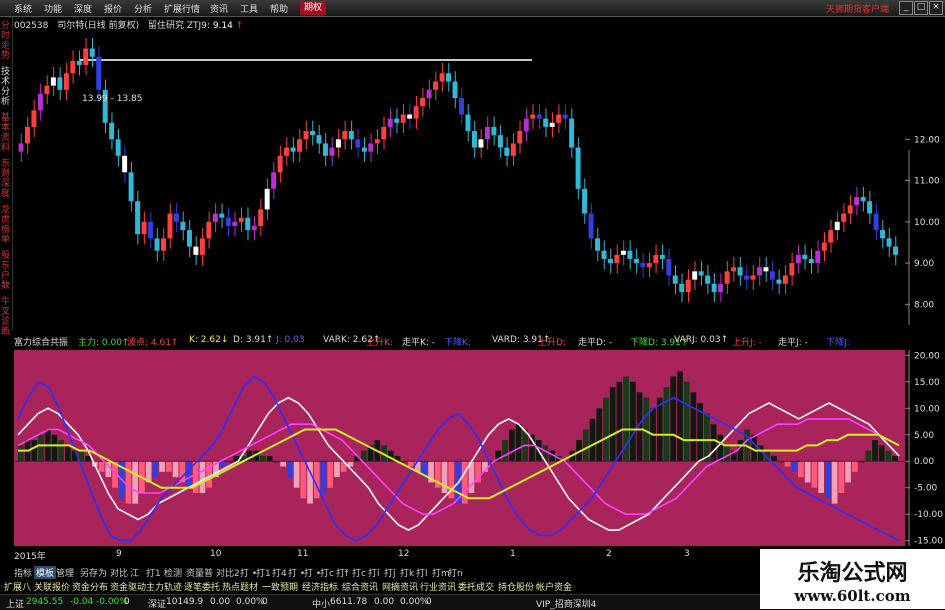 The height and width of the screenshot is (610, 945). I want to click on function-button: 委托成交, so click(476, 586).